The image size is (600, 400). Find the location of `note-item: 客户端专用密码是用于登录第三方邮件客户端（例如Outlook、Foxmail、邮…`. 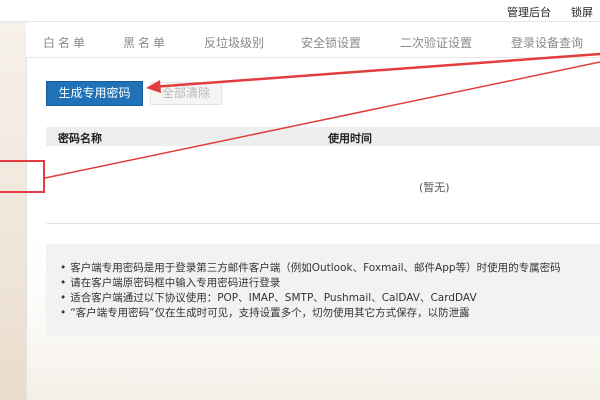

note-item: 客户端专用密码是用于登录第三方邮件客户端（例如Outlook、Foxmail、邮… is located at coordinates (310, 268).